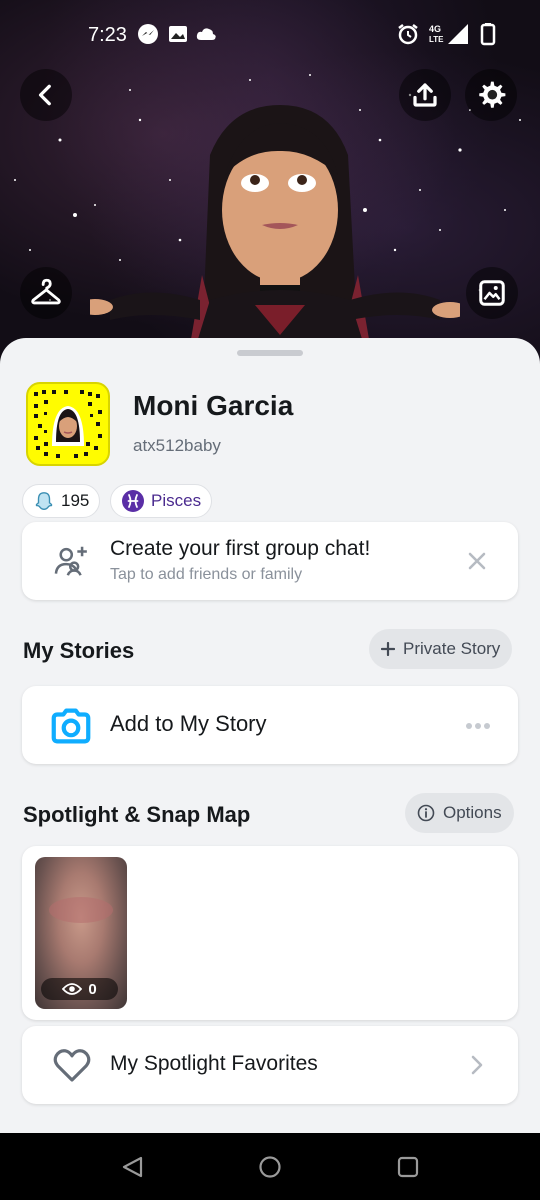  What do you see at coordinates (72, 989) in the screenshot?
I see `eye-icon` at bounding box center [72, 989].